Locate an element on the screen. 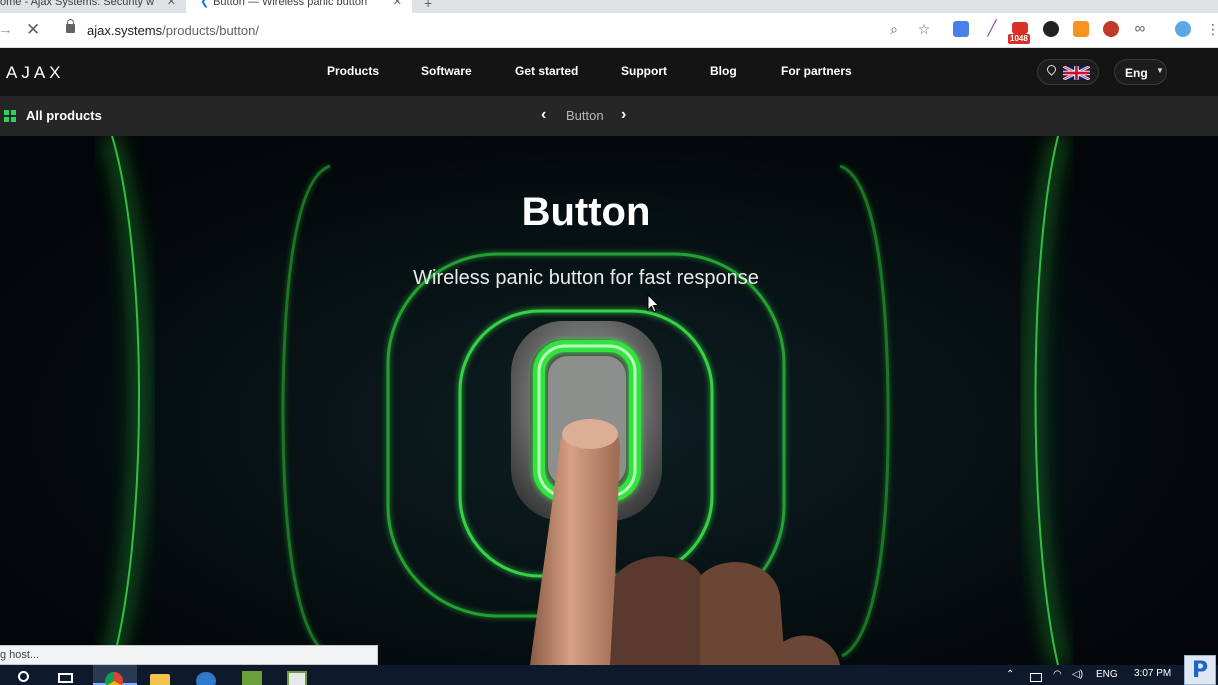  new-tab-icon: + is located at coordinates (428, 5).